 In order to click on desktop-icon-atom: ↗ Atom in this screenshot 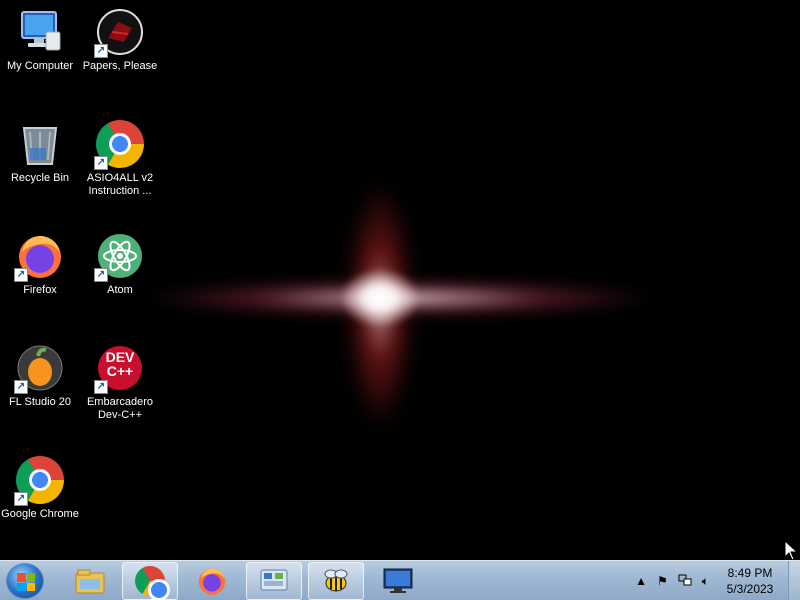, I will do `click(120, 274)`.